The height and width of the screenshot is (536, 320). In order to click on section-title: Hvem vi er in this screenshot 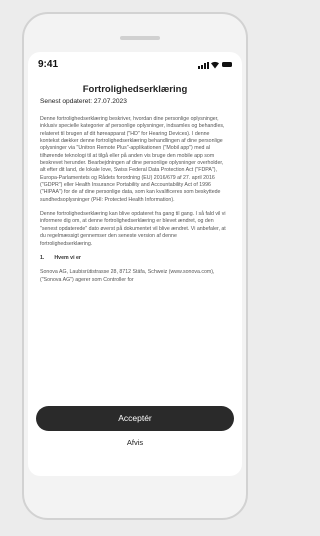, I will do `click(67, 257)`.